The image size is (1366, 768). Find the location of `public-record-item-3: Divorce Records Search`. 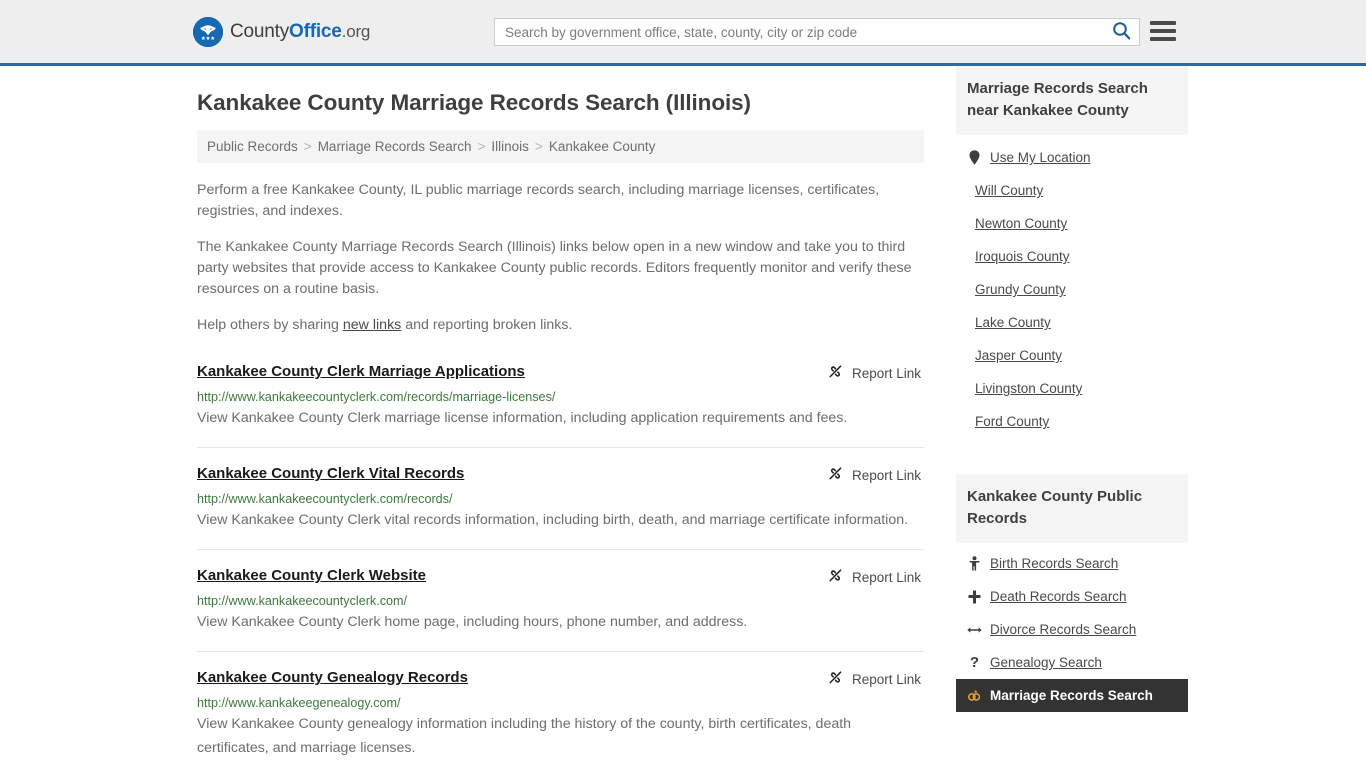

public-record-item-3: Divorce Records Search is located at coordinates (1072, 629).